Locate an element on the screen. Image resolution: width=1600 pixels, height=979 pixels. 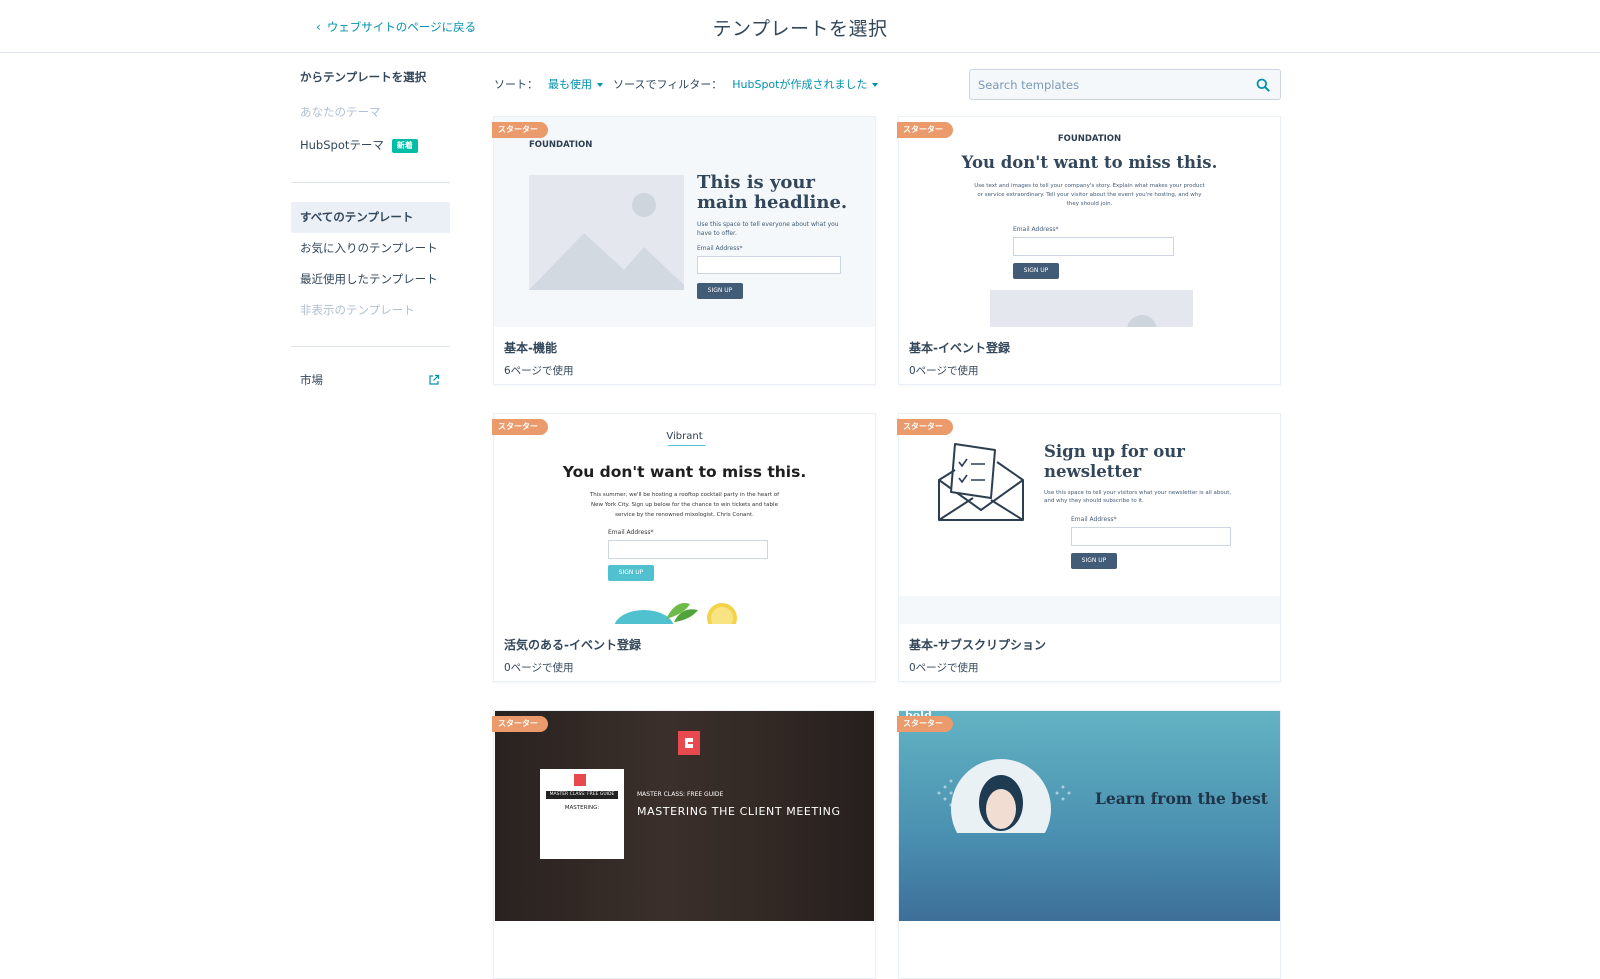
cocktail-illustration is located at coordinates (675, 613).